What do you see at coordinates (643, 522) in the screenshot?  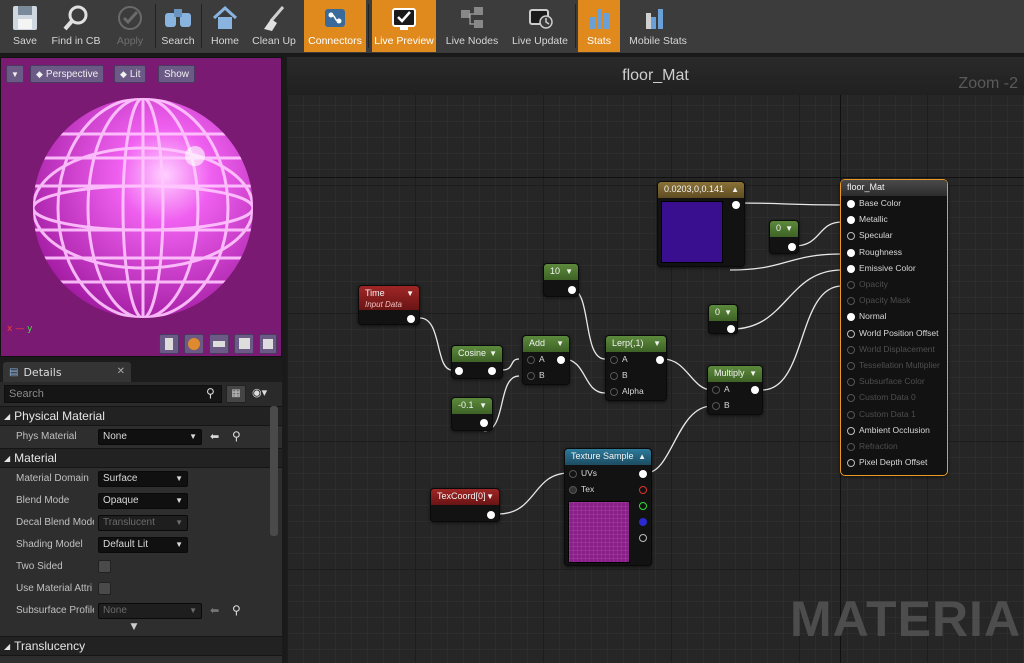 I see `output-pin-b` at bounding box center [643, 522].